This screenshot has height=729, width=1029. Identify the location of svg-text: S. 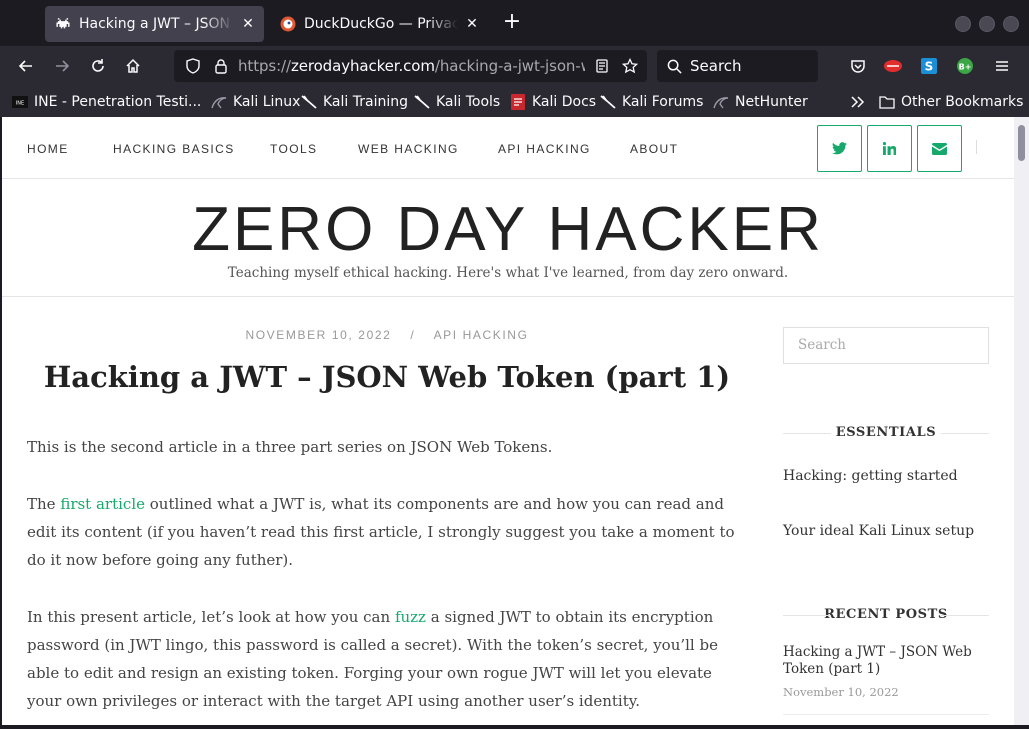
(929, 67).